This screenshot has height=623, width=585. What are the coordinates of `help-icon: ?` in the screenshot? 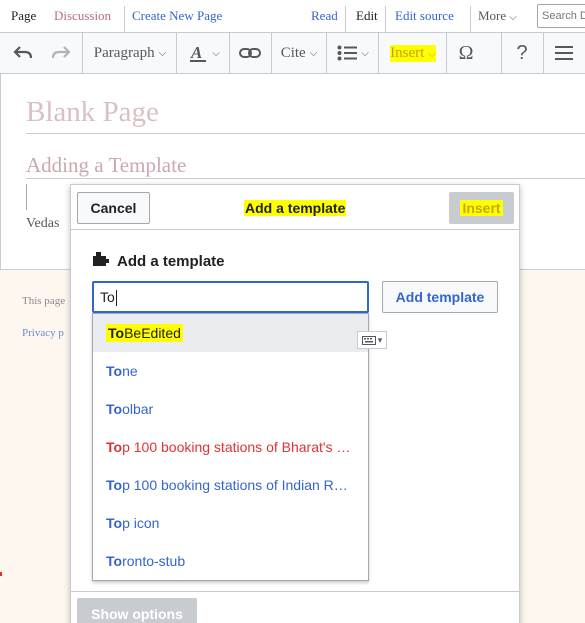 It's located at (522, 52).